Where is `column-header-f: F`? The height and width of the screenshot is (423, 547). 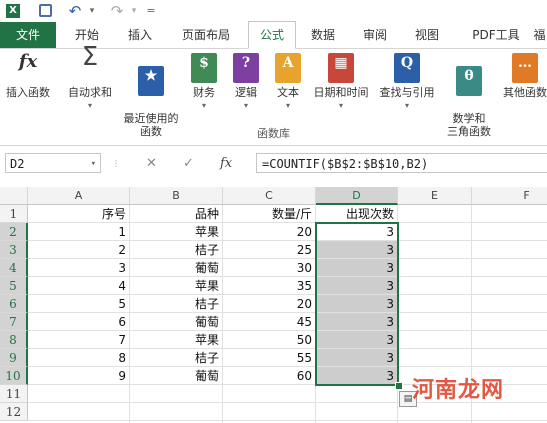 column-header-f: F is located at coordinates (509, 196).